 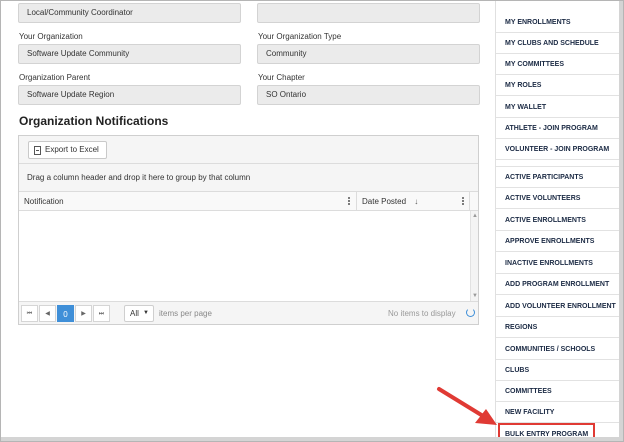 I want to click on grid-toolbar: Export to Excel, so click(x=248, y=150).